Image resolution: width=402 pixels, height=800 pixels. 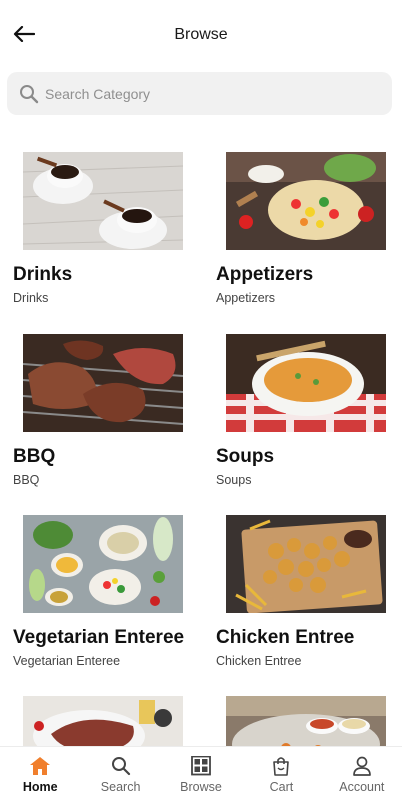 I want to click on category-card-chicken-entree: Chicken Entree Chicken Entree, so click(x=309, y=591).